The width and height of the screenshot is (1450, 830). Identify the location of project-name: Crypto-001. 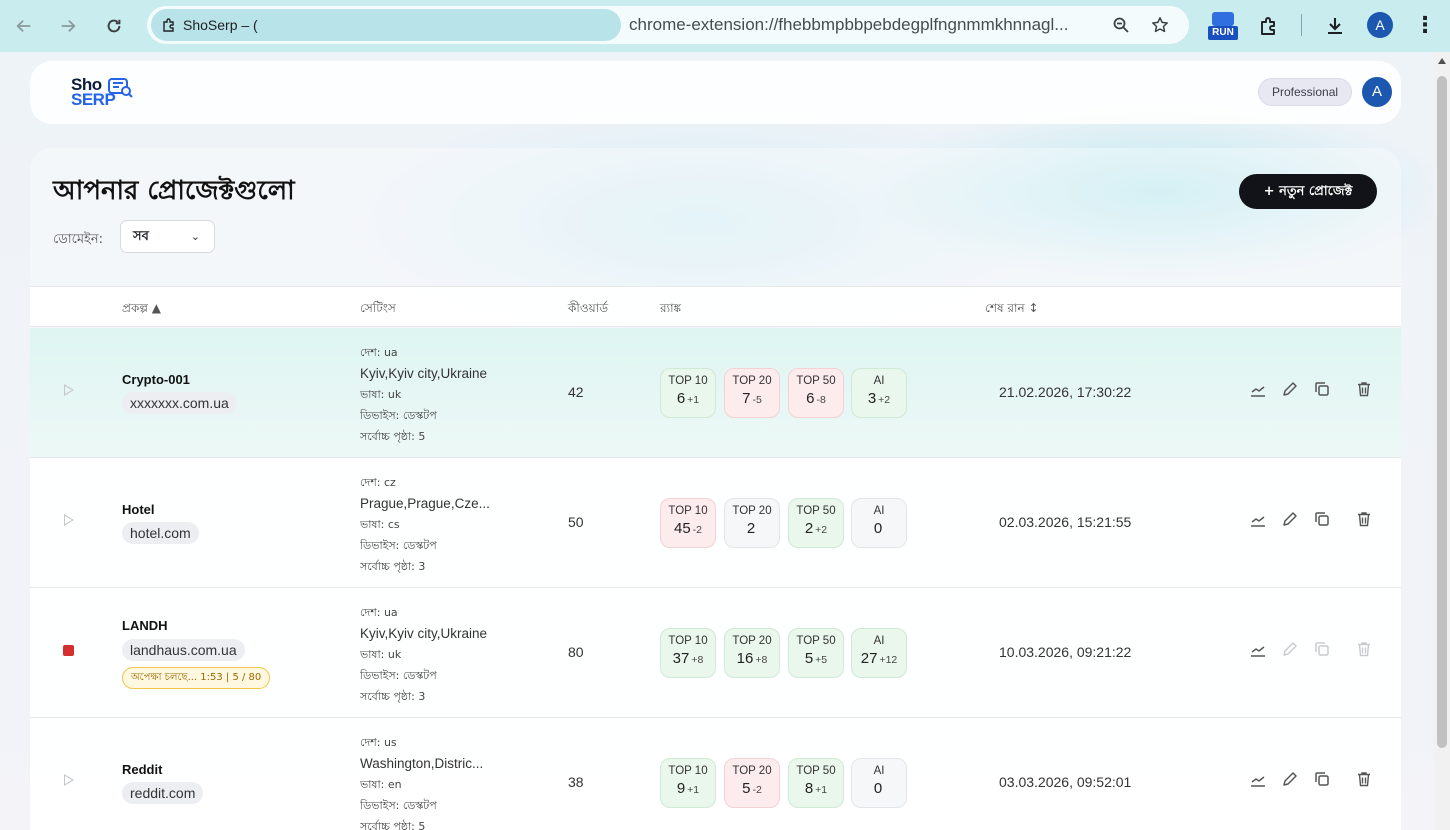
(156, 379).